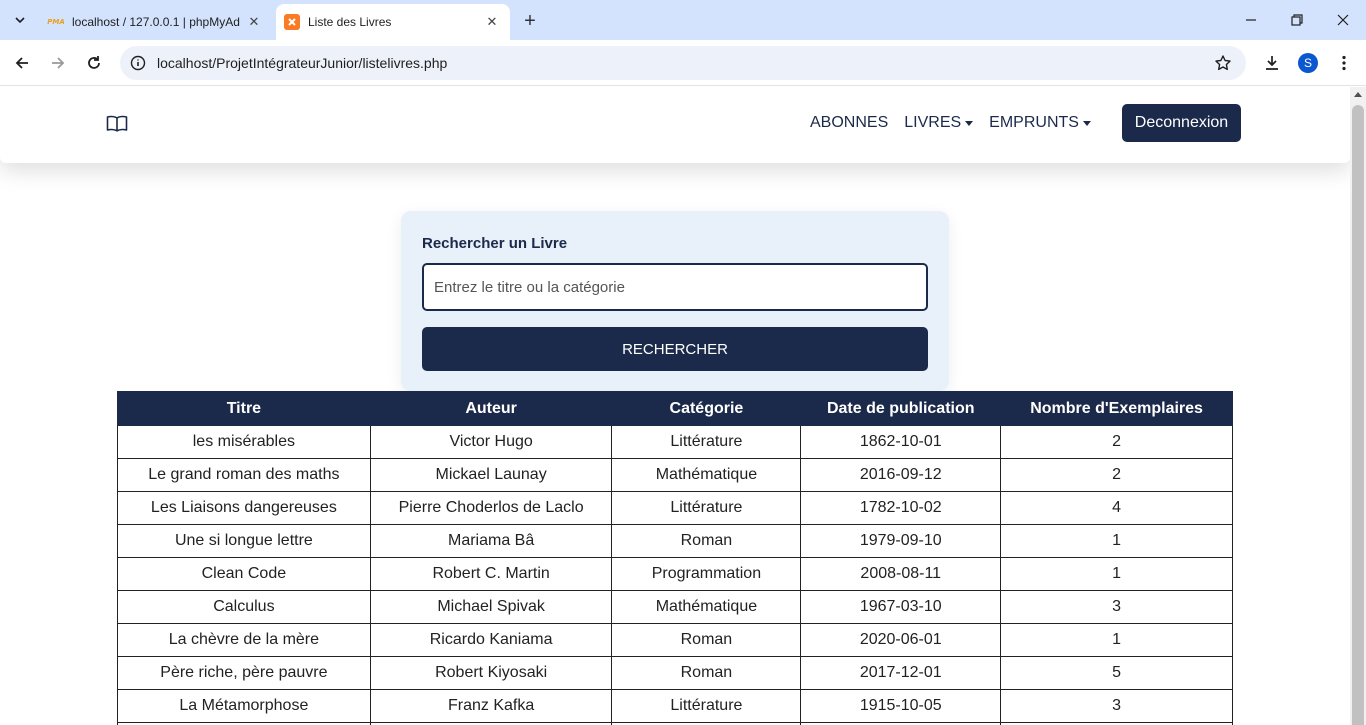 Image resolution: width=1366 pixels, height=725 pixels. What do you see at coordinates (491, 475) in the screenshot?
I see `cell-auteur: Mickael Launay` at bounding box center [491, 475].